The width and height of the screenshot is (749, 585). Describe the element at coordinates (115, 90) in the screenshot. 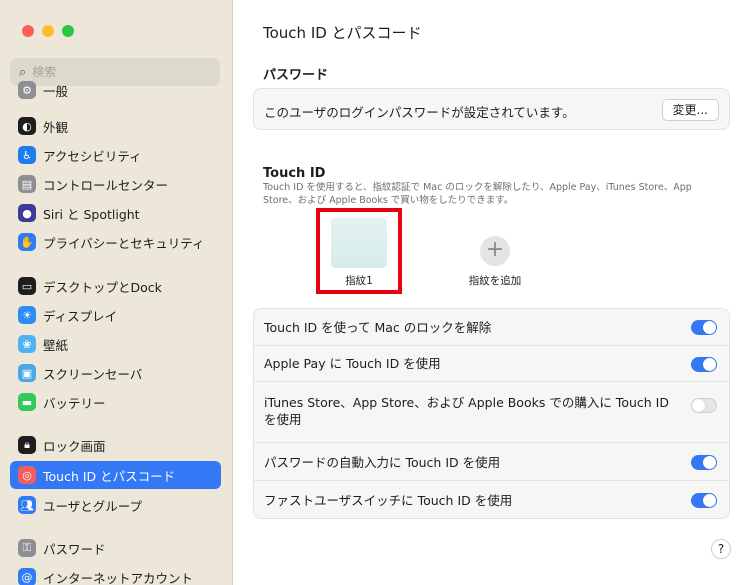

I see `sidebar-item-general: ⚙ 一般` at that location.